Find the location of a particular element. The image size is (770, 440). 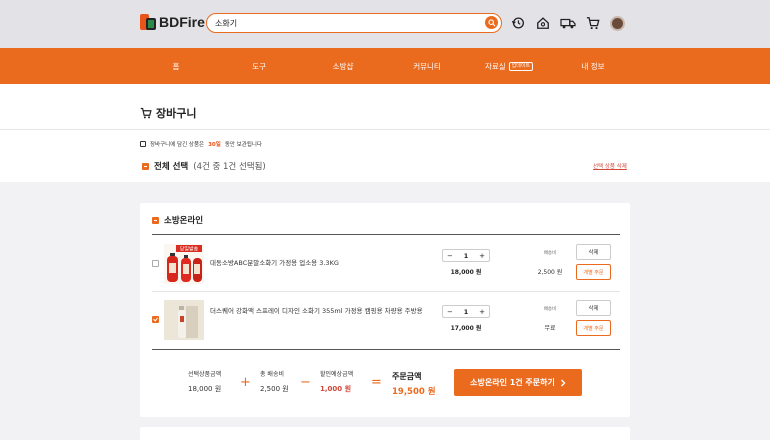

main-nav: 홈 도구 소방샵 커뮤니티 자료실 업데이트 내 정보 is located at coordinates (385, 66).